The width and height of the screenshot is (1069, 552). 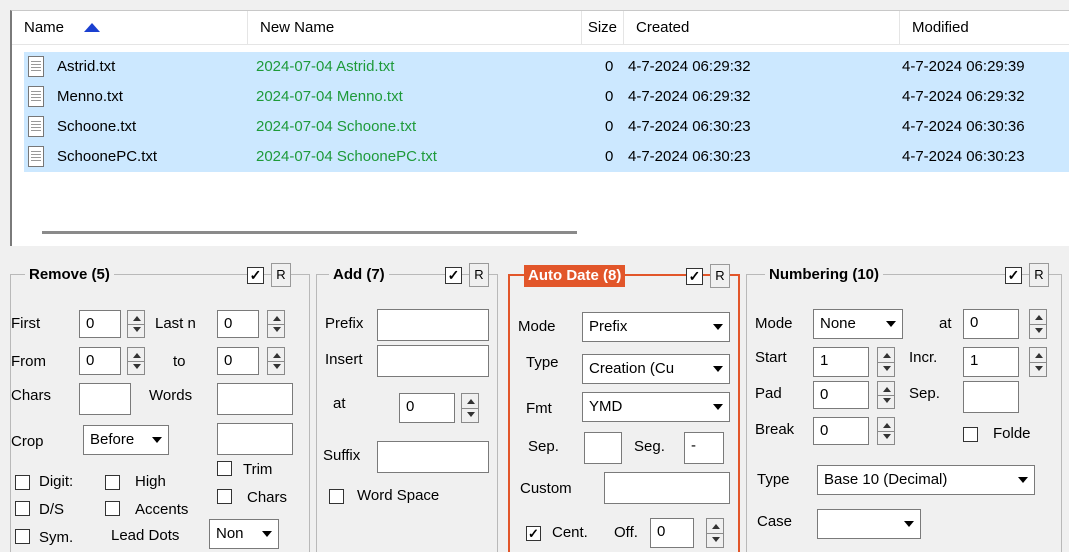 What do you see at coordinates (656, 407) in the screenshot?
I see `date-fmt-select: YMD` at bounding box center [656, 407].